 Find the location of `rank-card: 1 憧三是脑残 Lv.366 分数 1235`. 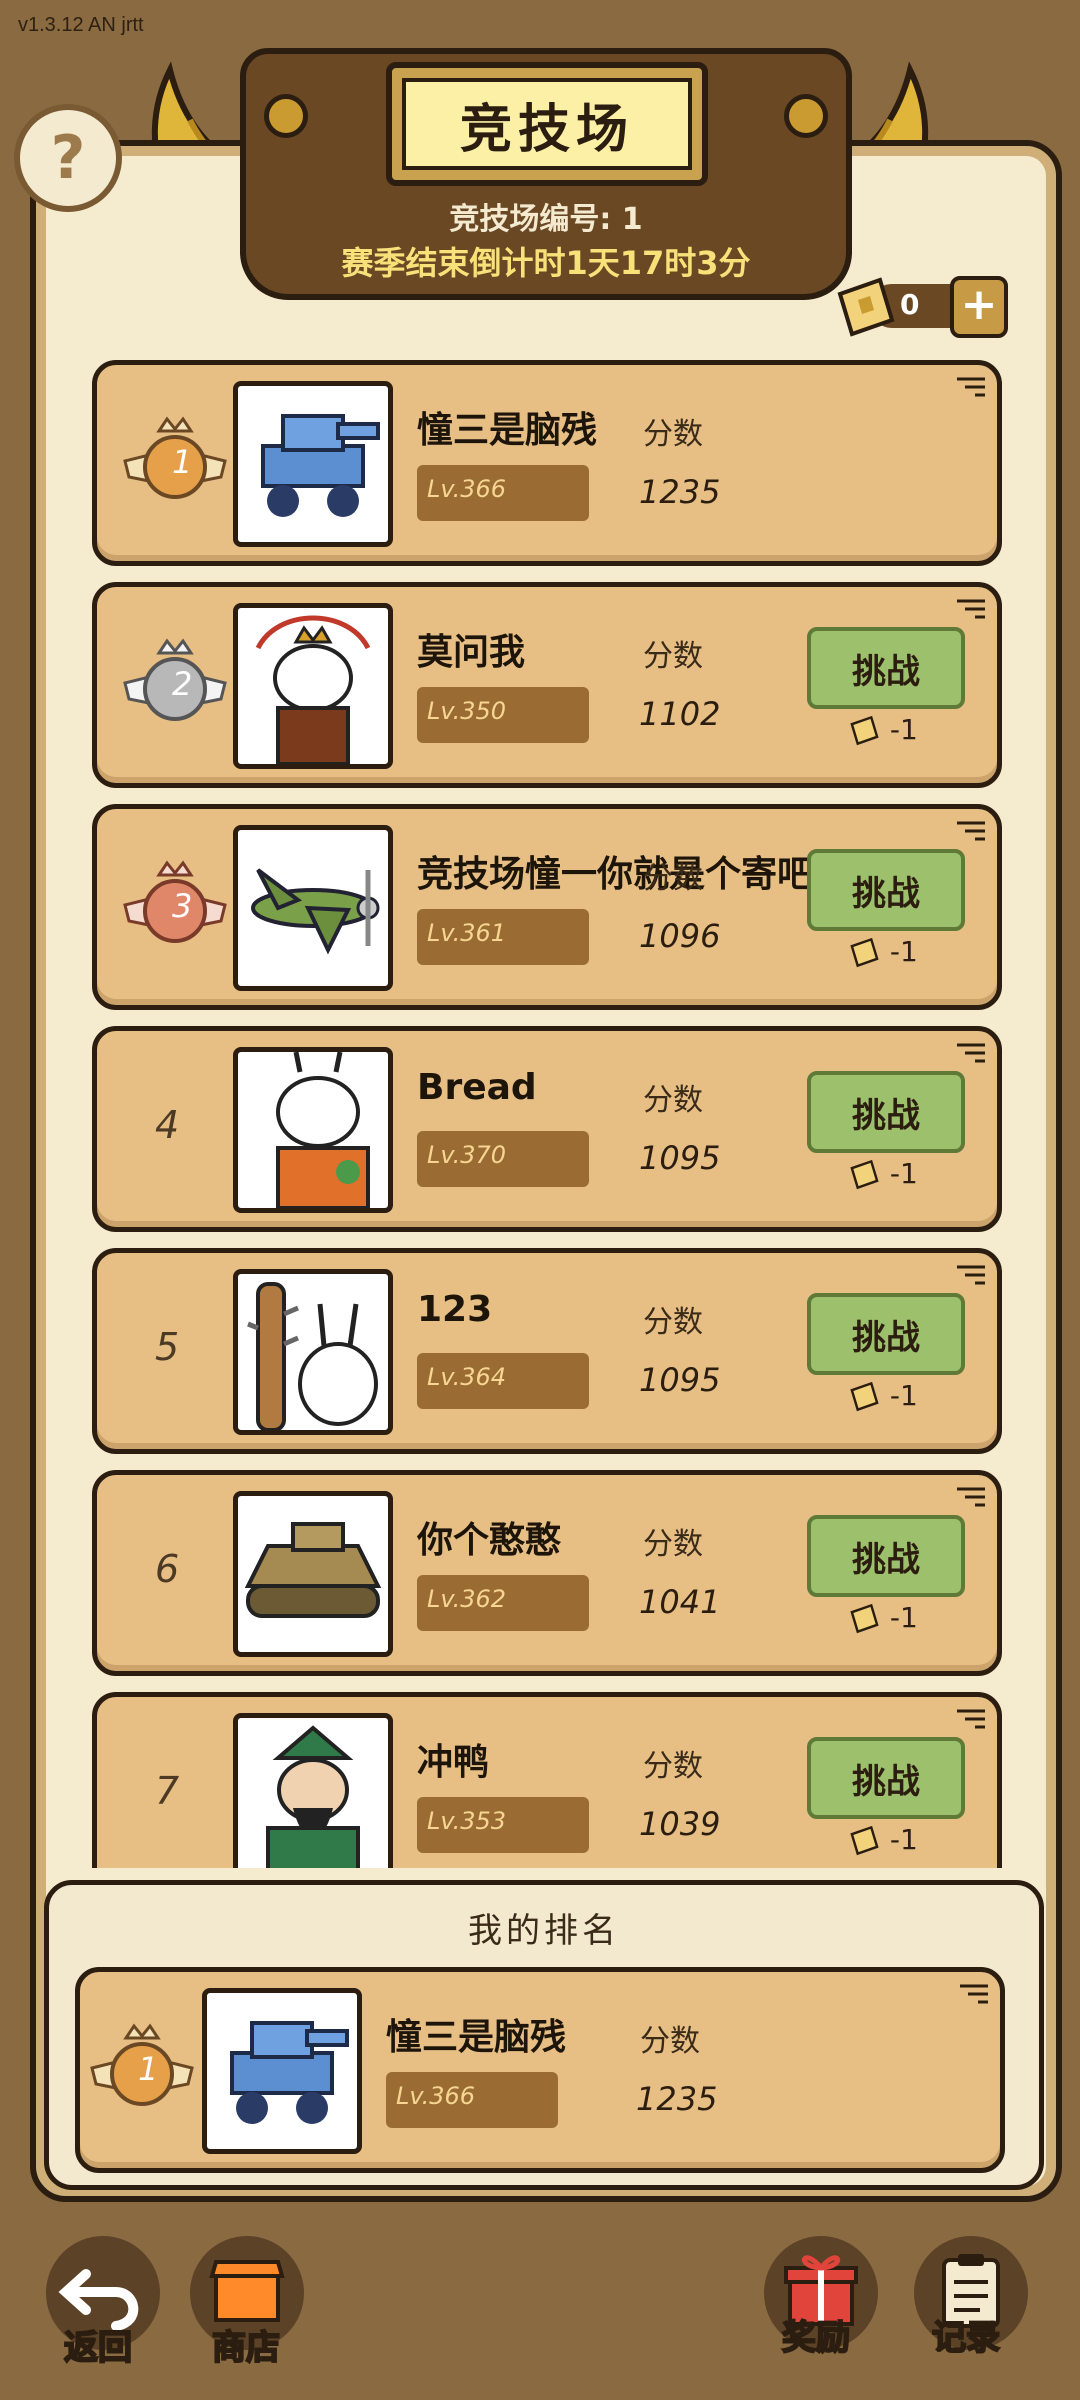

rank-card: 1 憧三是脑残 Lv.366 分数 1235 is located at coordinates (547, 463).